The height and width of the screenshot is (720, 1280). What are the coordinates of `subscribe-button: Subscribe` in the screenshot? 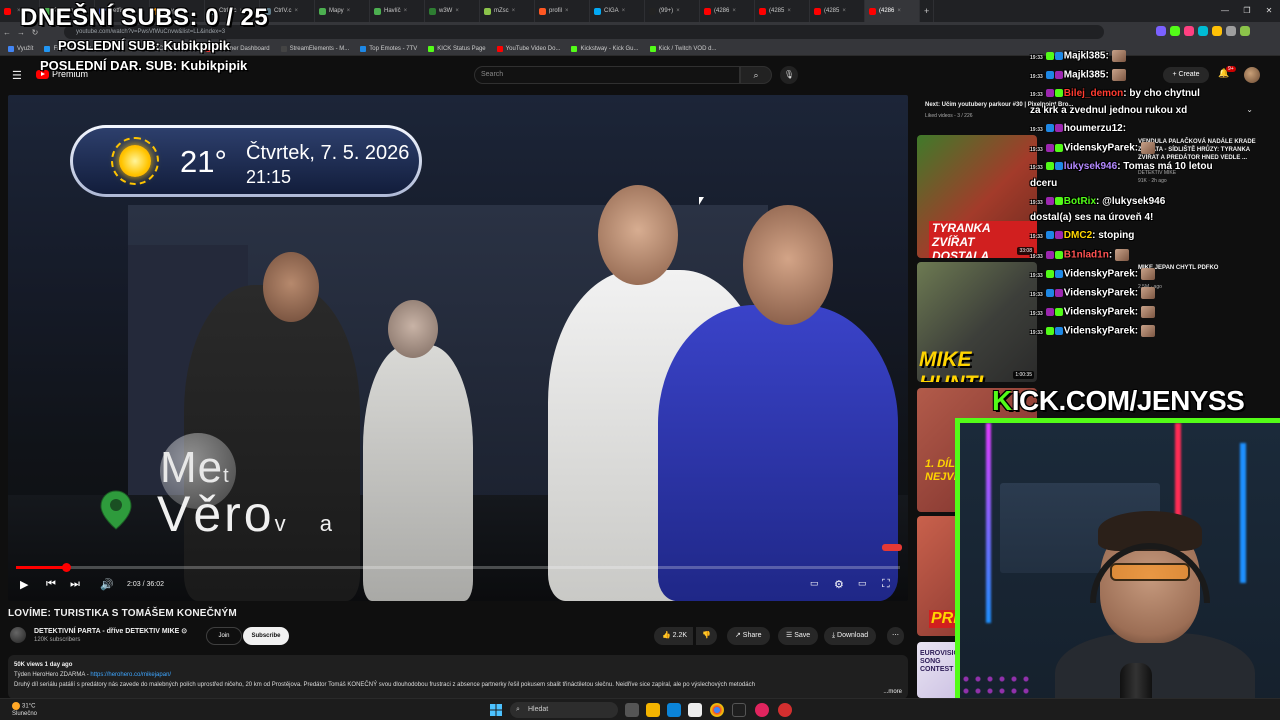 It's located at (266, 636).